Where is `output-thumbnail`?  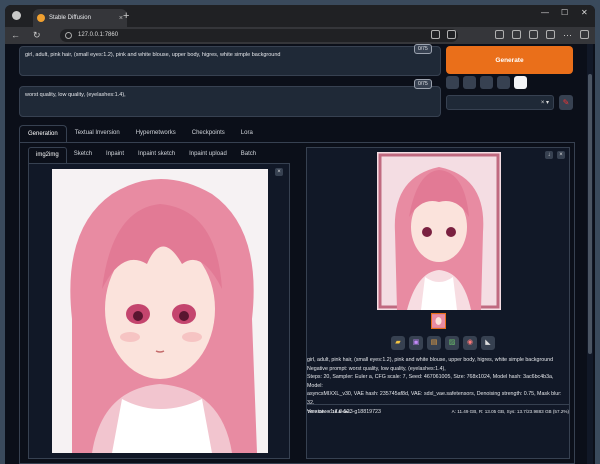
output-thumbnail is located at coordinates (438, 321).